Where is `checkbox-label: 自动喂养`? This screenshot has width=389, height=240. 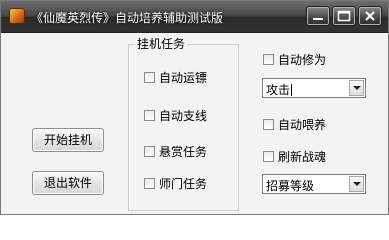
checkbox-label: 自动喂养 is located at coordinates (302, 125).